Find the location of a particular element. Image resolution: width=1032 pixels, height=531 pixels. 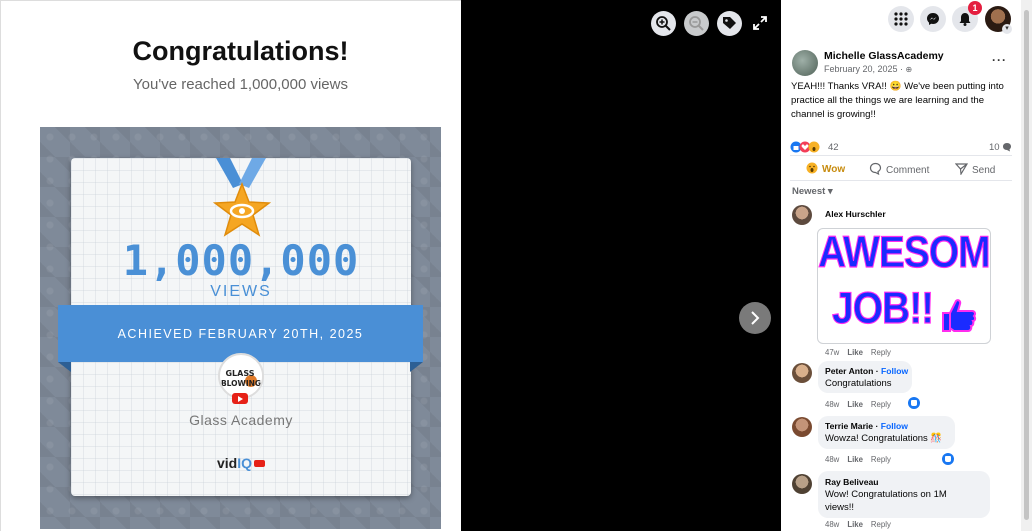

globe-icon: ⊕ is located at coordinates (909, 69).